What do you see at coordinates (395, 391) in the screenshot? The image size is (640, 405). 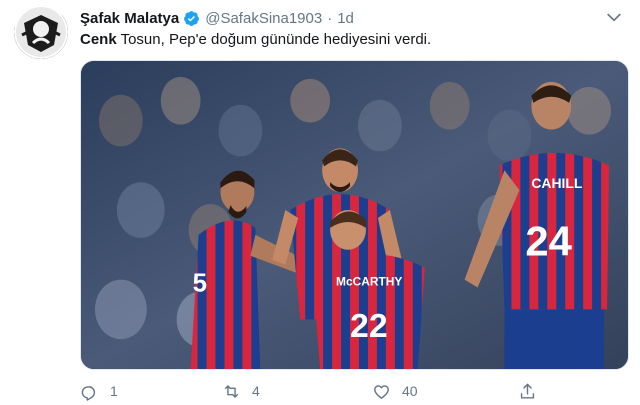 I see `like-button: 40` at bounding box center [395, 391].